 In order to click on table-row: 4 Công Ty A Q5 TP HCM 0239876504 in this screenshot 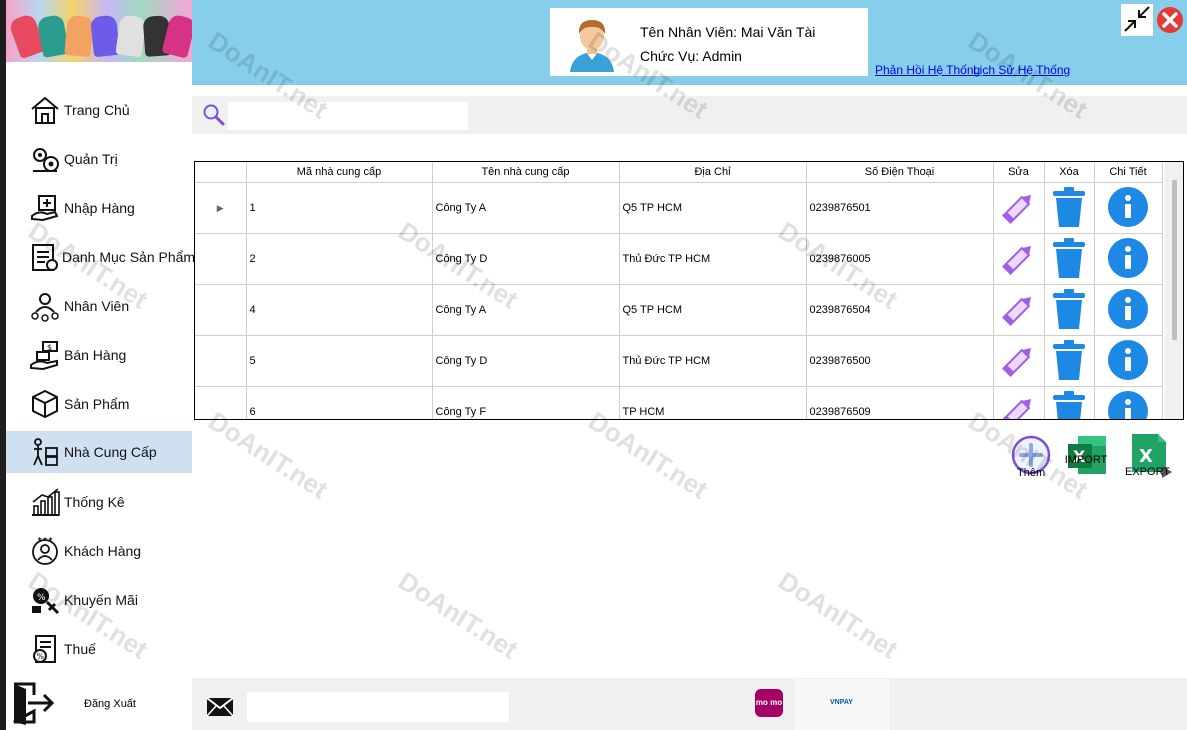, I will do `click(679, 310)`.